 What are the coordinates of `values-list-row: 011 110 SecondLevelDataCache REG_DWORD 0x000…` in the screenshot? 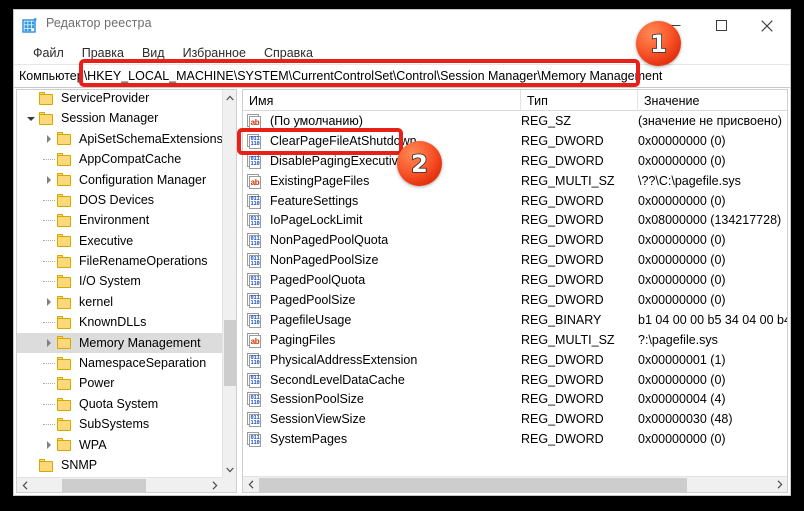 It's located at (515, 380).